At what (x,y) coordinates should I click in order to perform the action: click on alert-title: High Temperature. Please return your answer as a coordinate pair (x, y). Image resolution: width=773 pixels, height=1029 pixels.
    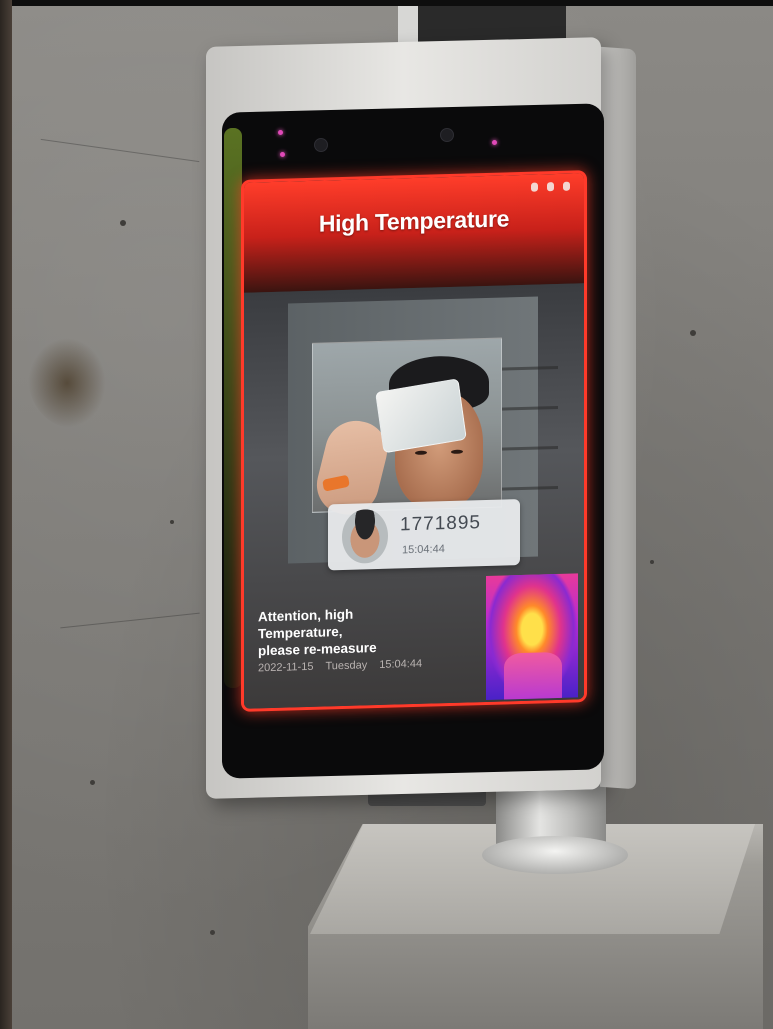
    Looking at the image, I should click on (414, 221).